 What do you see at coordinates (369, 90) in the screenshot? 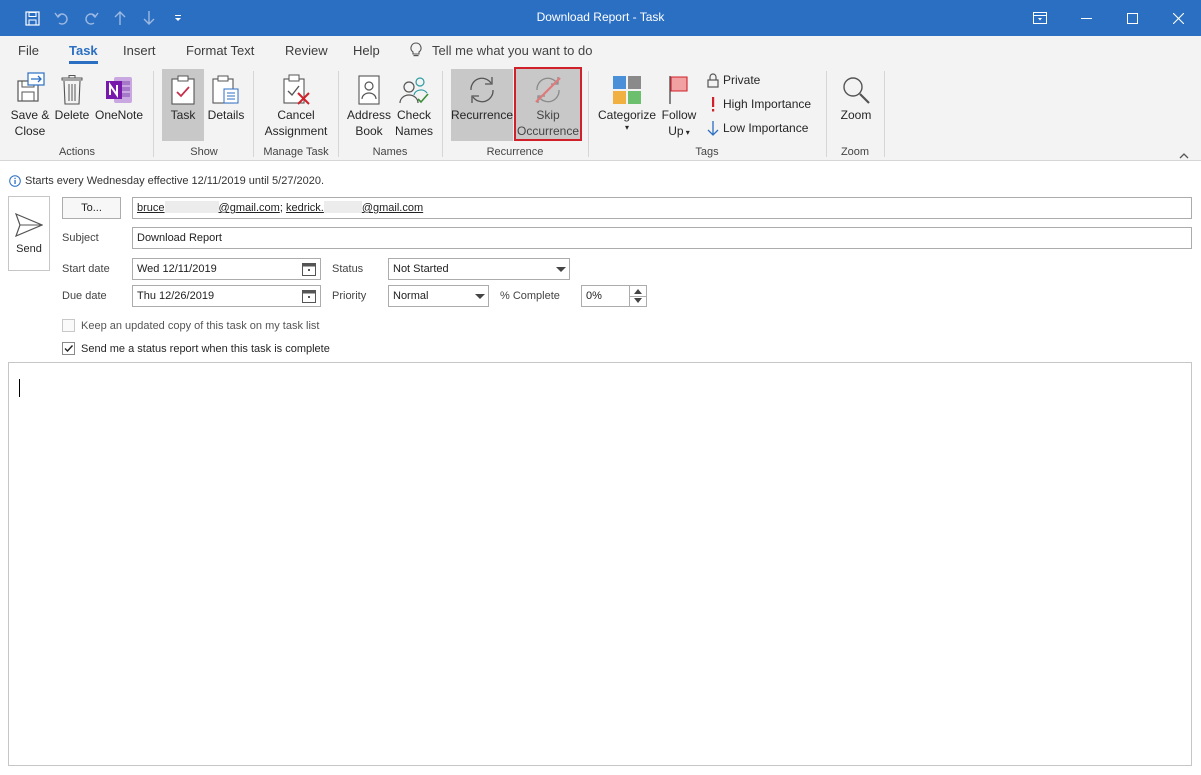
I see `address-book-icon` at bounding box center [369, 90].